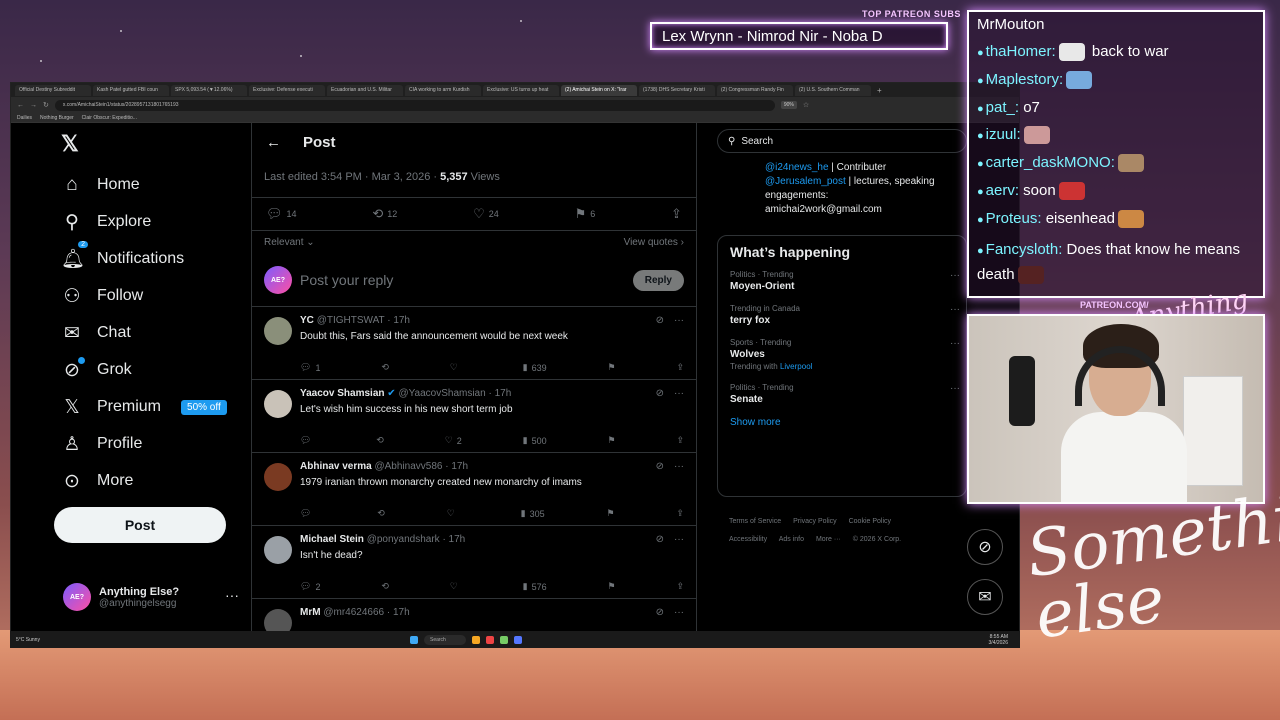  What do you see at coordinates (486, 214) in the screenshot?
I see `like-action: ♡ 24` at bounding box center [486, 214].